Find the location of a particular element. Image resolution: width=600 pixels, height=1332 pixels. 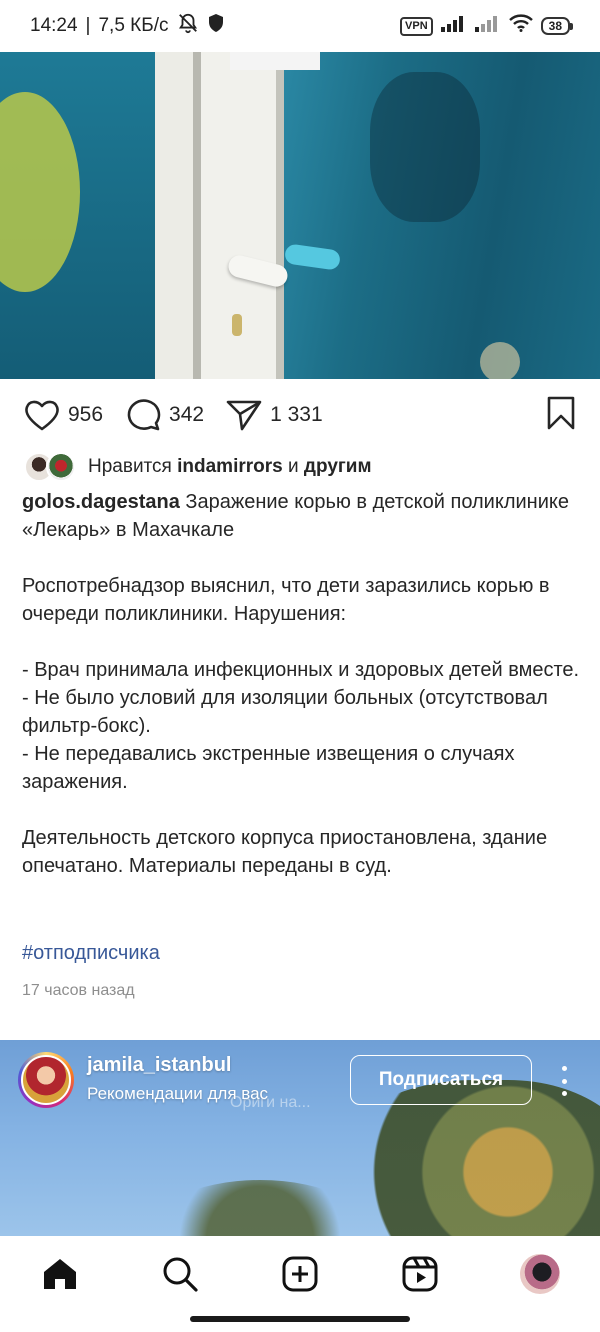

comment-button: 342 is located at coordinates (164, 415).